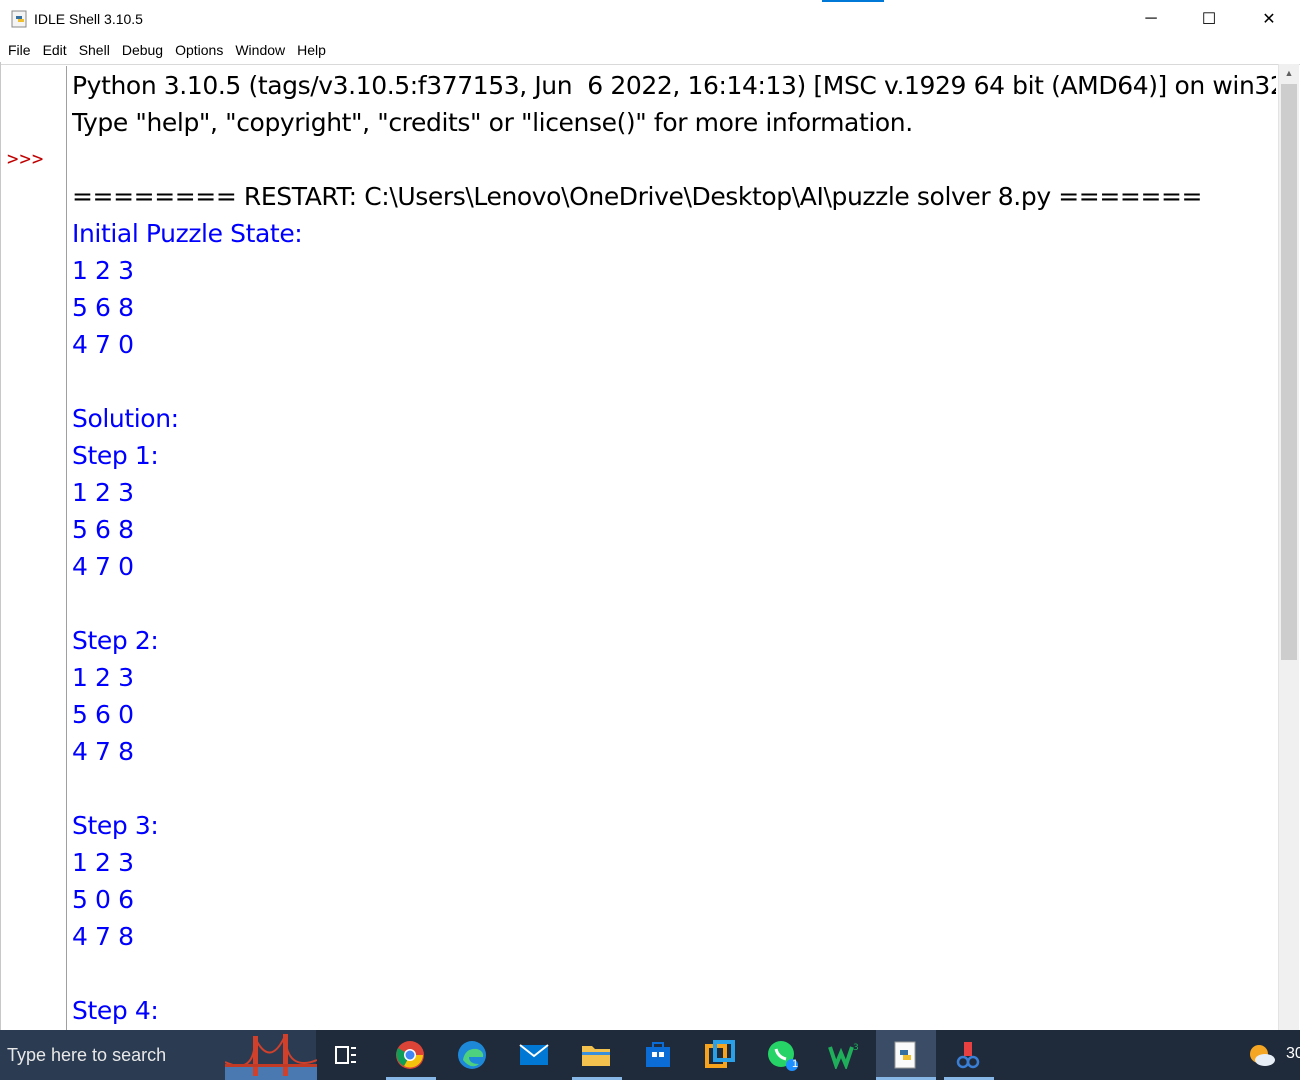  Describe the element at coordinates (66, 548) in the screenshot. I see `gutter-divider` at that location.